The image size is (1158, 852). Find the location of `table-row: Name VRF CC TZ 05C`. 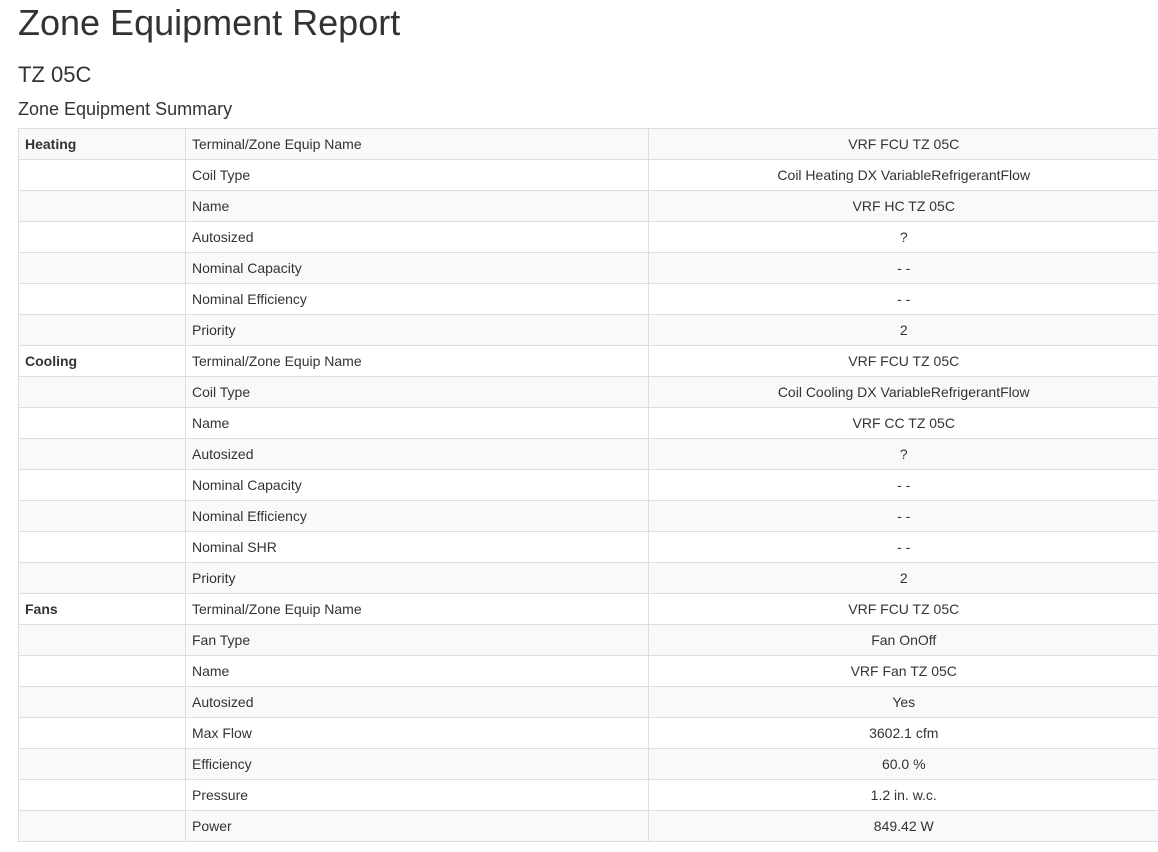

table-row: Name VRF CC TZ 05C is located at coordinates (588, 423).